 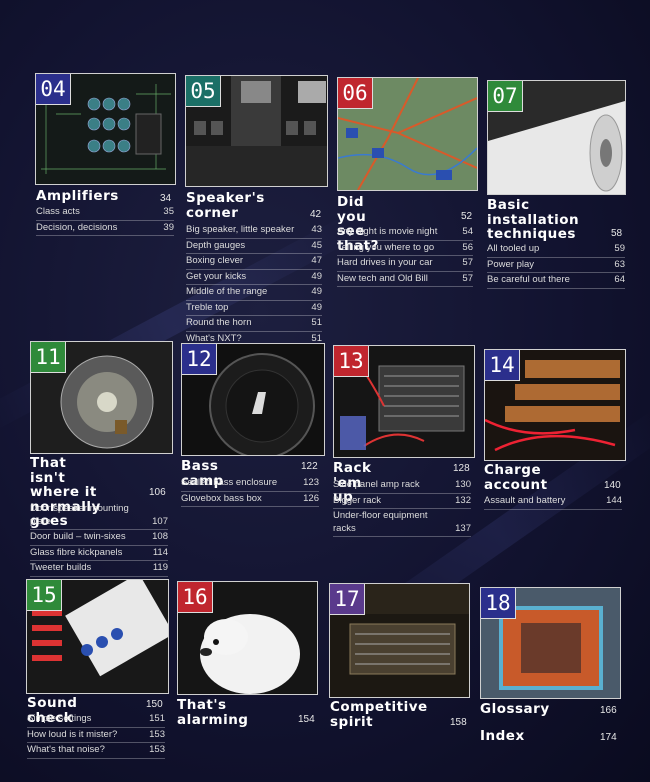 I want to click on chapter-number-badge: 06, so click(x=355, y=93).